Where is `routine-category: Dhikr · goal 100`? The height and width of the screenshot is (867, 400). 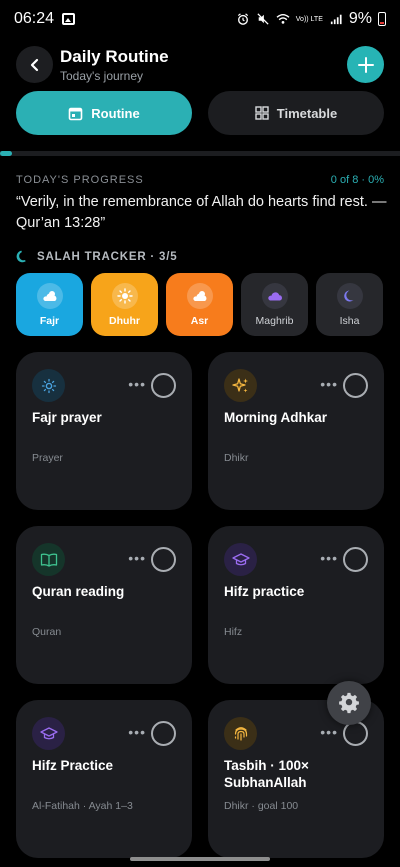 routine-category: Dhikr · goal 100 is located at coordinates (261, 806).